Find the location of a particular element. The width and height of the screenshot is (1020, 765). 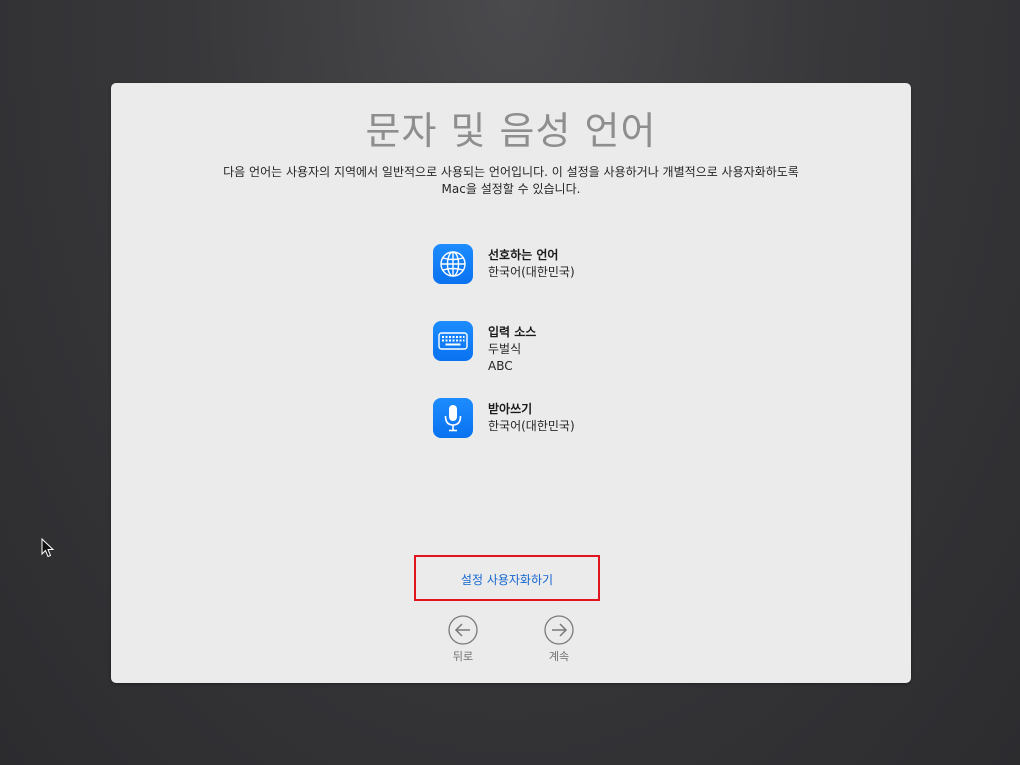

continue-button: 계속 is located at coordinates (559, 639).